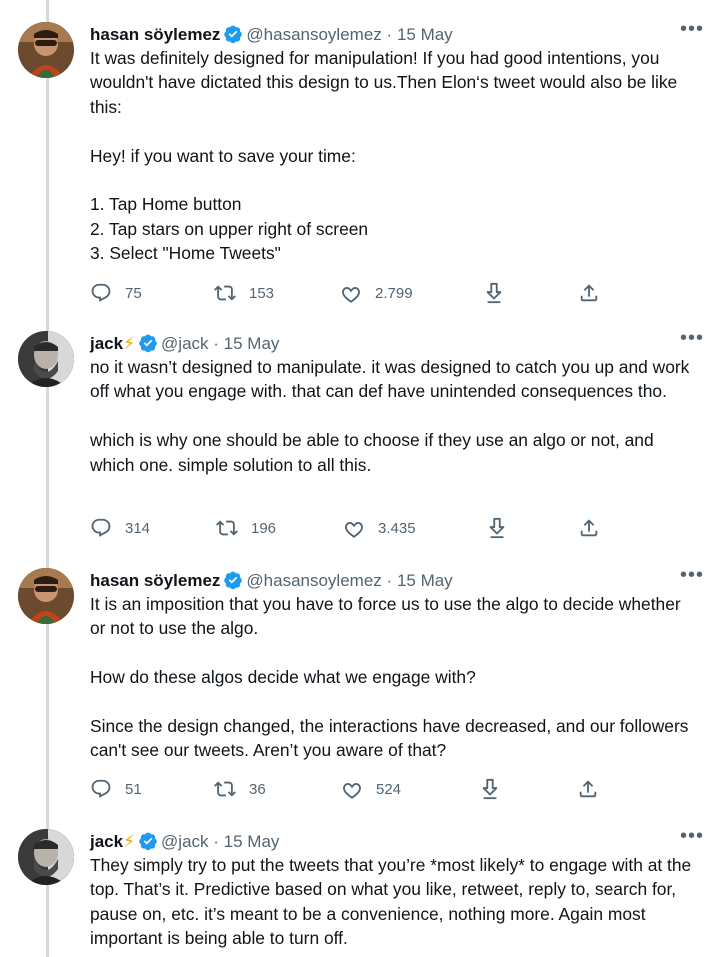 This screenshot has width=724, height=957. What do you see at coordinates (133, 293) in the screenshot?
I see `reply-count: 75` at bounding box center [133, 293].